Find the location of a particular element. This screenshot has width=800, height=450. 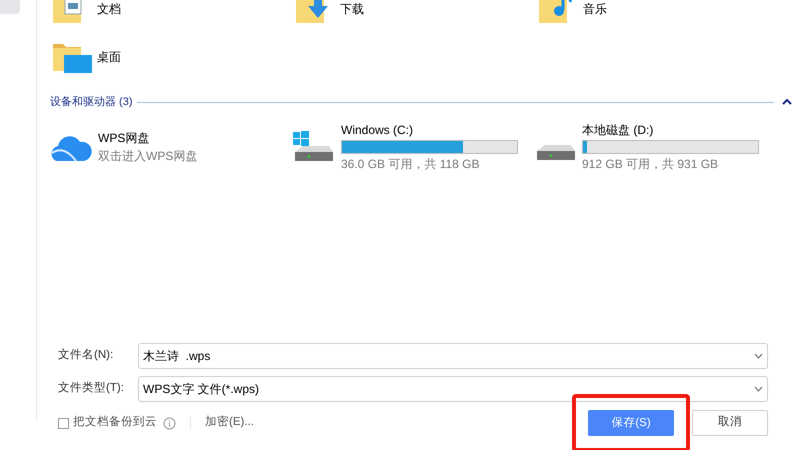

folder-label: 下载 is located at coordinates (352, 9).